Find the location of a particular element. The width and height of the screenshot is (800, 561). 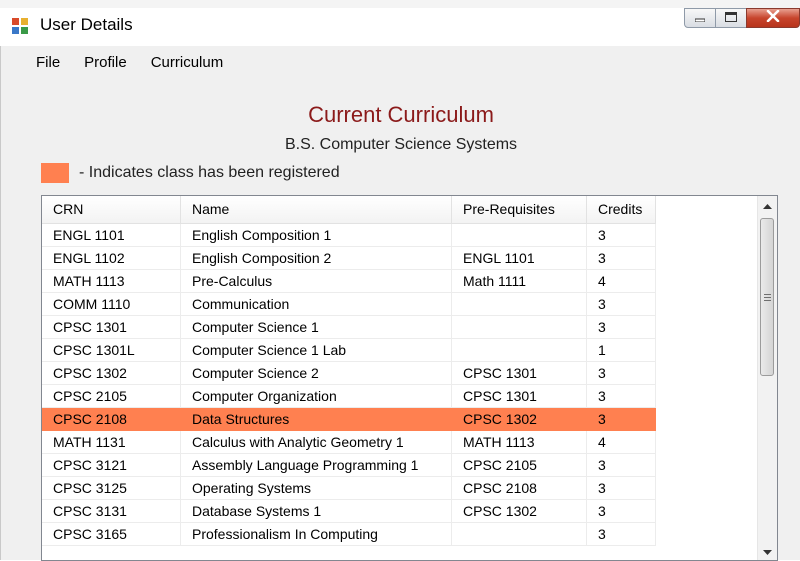

cell-crn: CPSC 1301L is located at coordinates (111, 350).